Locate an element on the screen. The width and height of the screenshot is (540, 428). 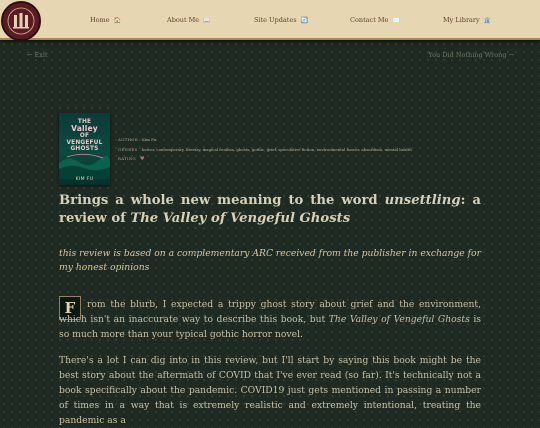
nav-item-home: Home 🏠 is located at coordinates (105, 20).